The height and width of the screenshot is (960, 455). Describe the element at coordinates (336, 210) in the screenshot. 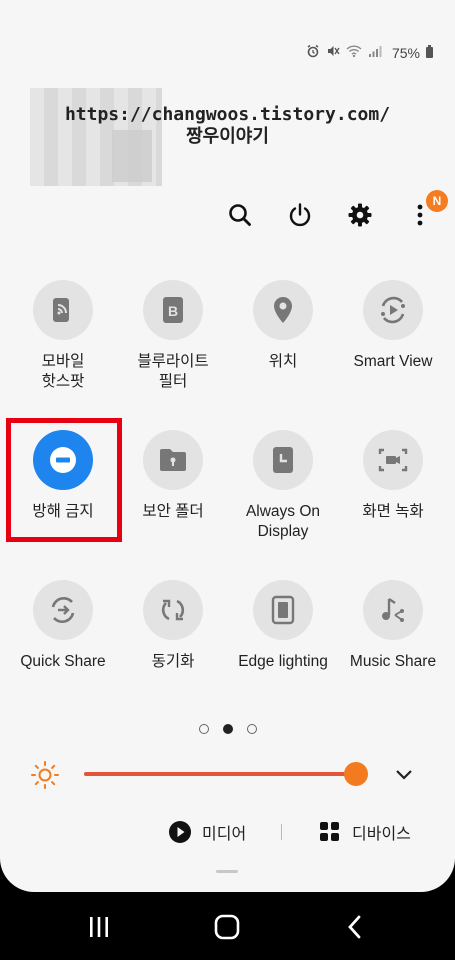

I see `header-actions: N` at that location.